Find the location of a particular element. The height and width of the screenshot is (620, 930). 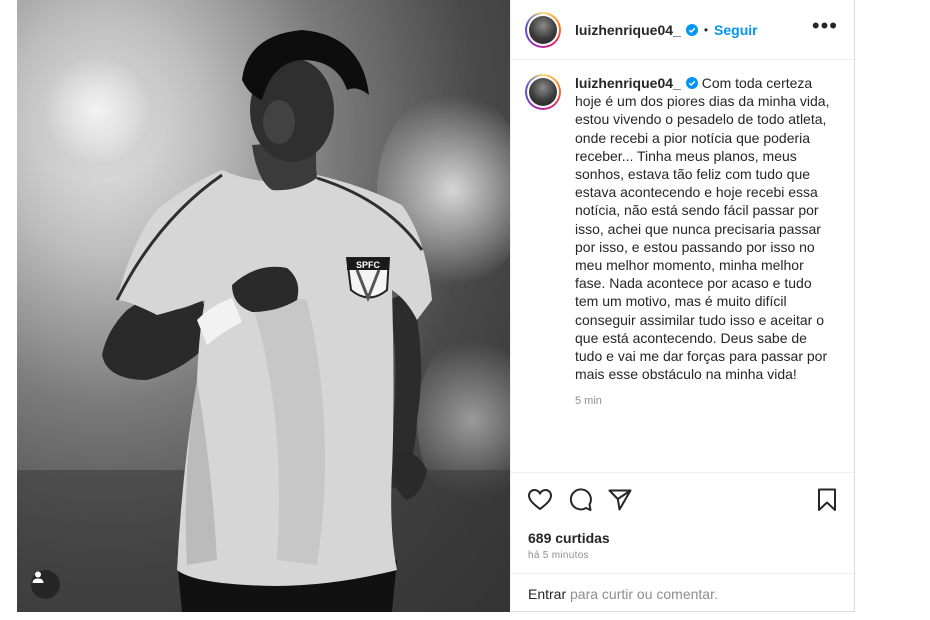

comment-prompt: Entrar para curtir ou comentar. is located at coordinates (683, 593).